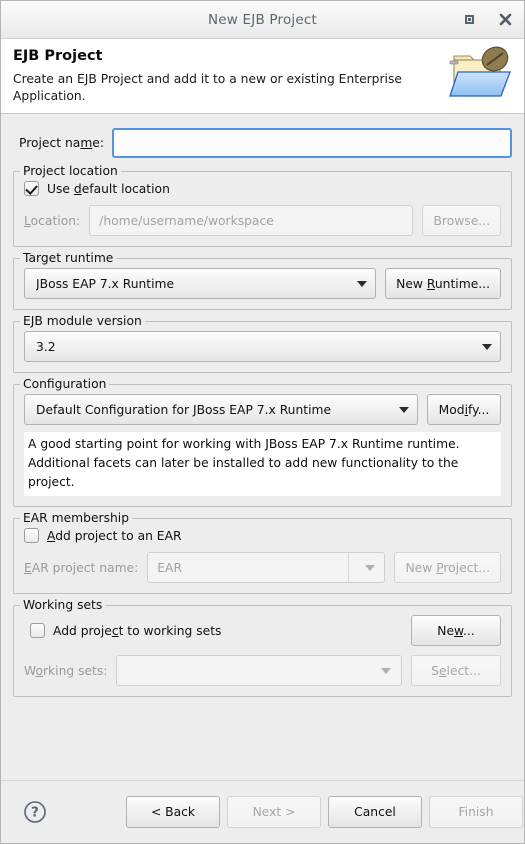  What do you see at coordinates (266, 567) in the screenshot?
I see `ear-project-name-combo: EAR` at bounding box center [266, 567].